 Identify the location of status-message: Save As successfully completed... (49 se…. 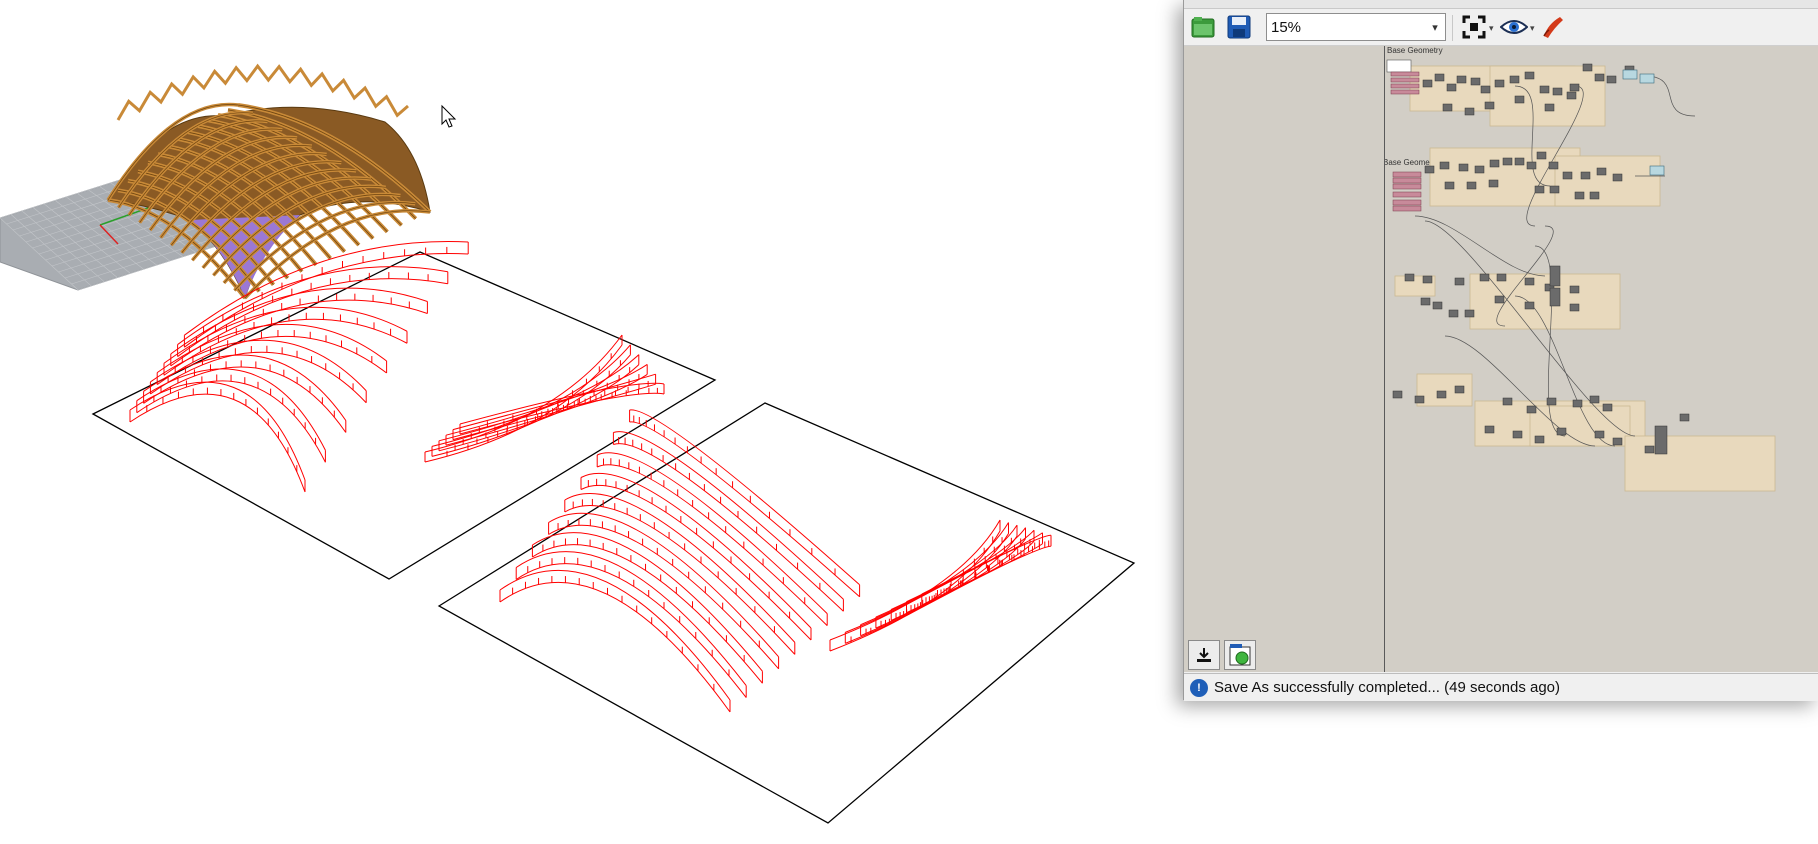
(1387, 687).